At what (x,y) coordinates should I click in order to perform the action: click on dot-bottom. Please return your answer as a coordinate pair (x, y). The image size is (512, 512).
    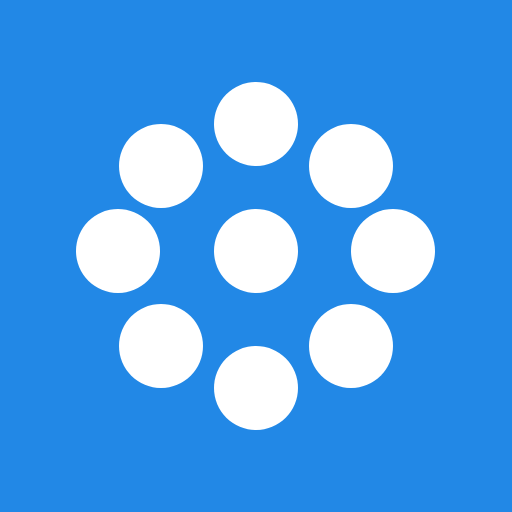
    Looking at the image, I should click on (256, 388).